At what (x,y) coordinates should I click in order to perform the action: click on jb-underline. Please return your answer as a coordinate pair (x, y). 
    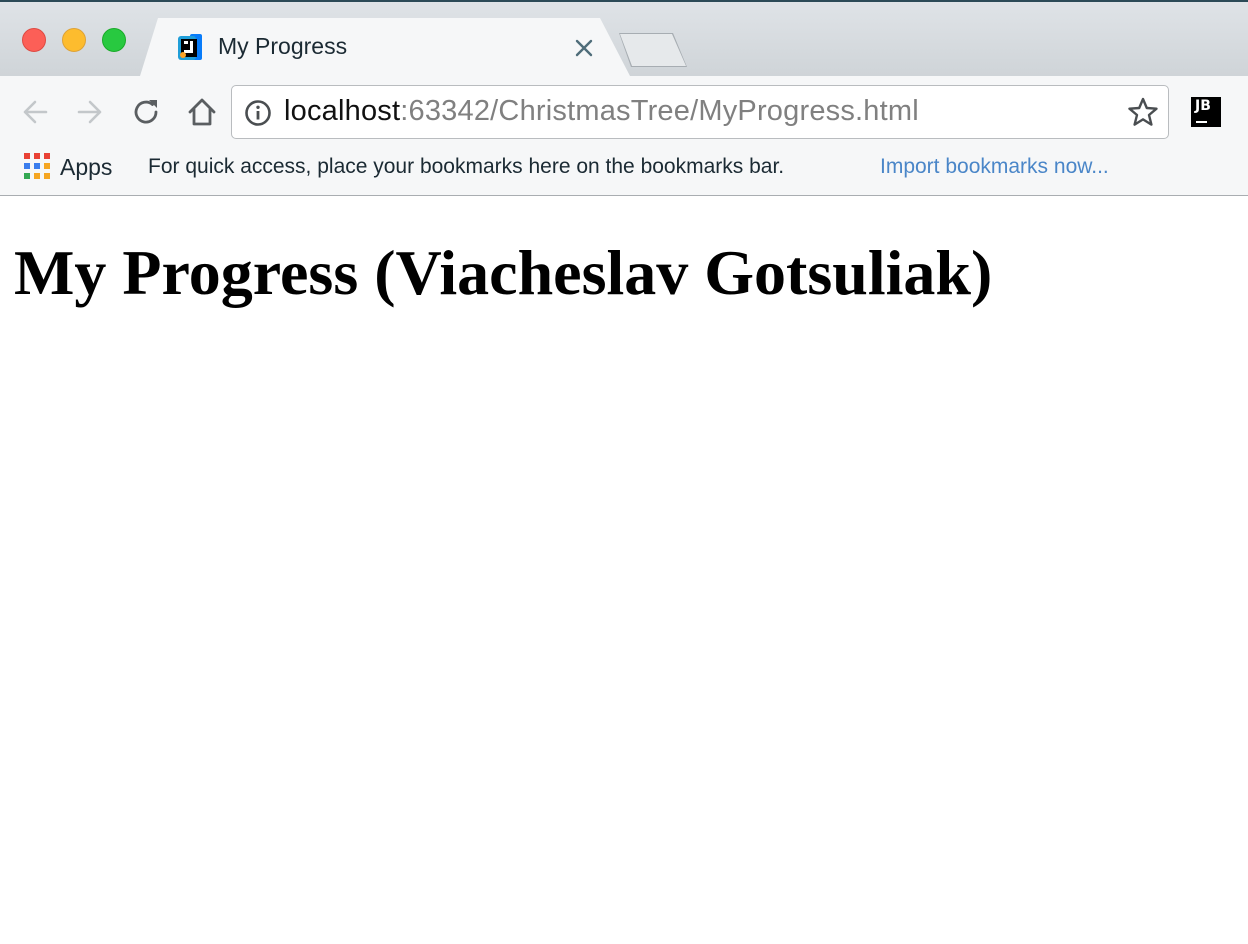
    Looking at the image, I should click on (1201, 122).